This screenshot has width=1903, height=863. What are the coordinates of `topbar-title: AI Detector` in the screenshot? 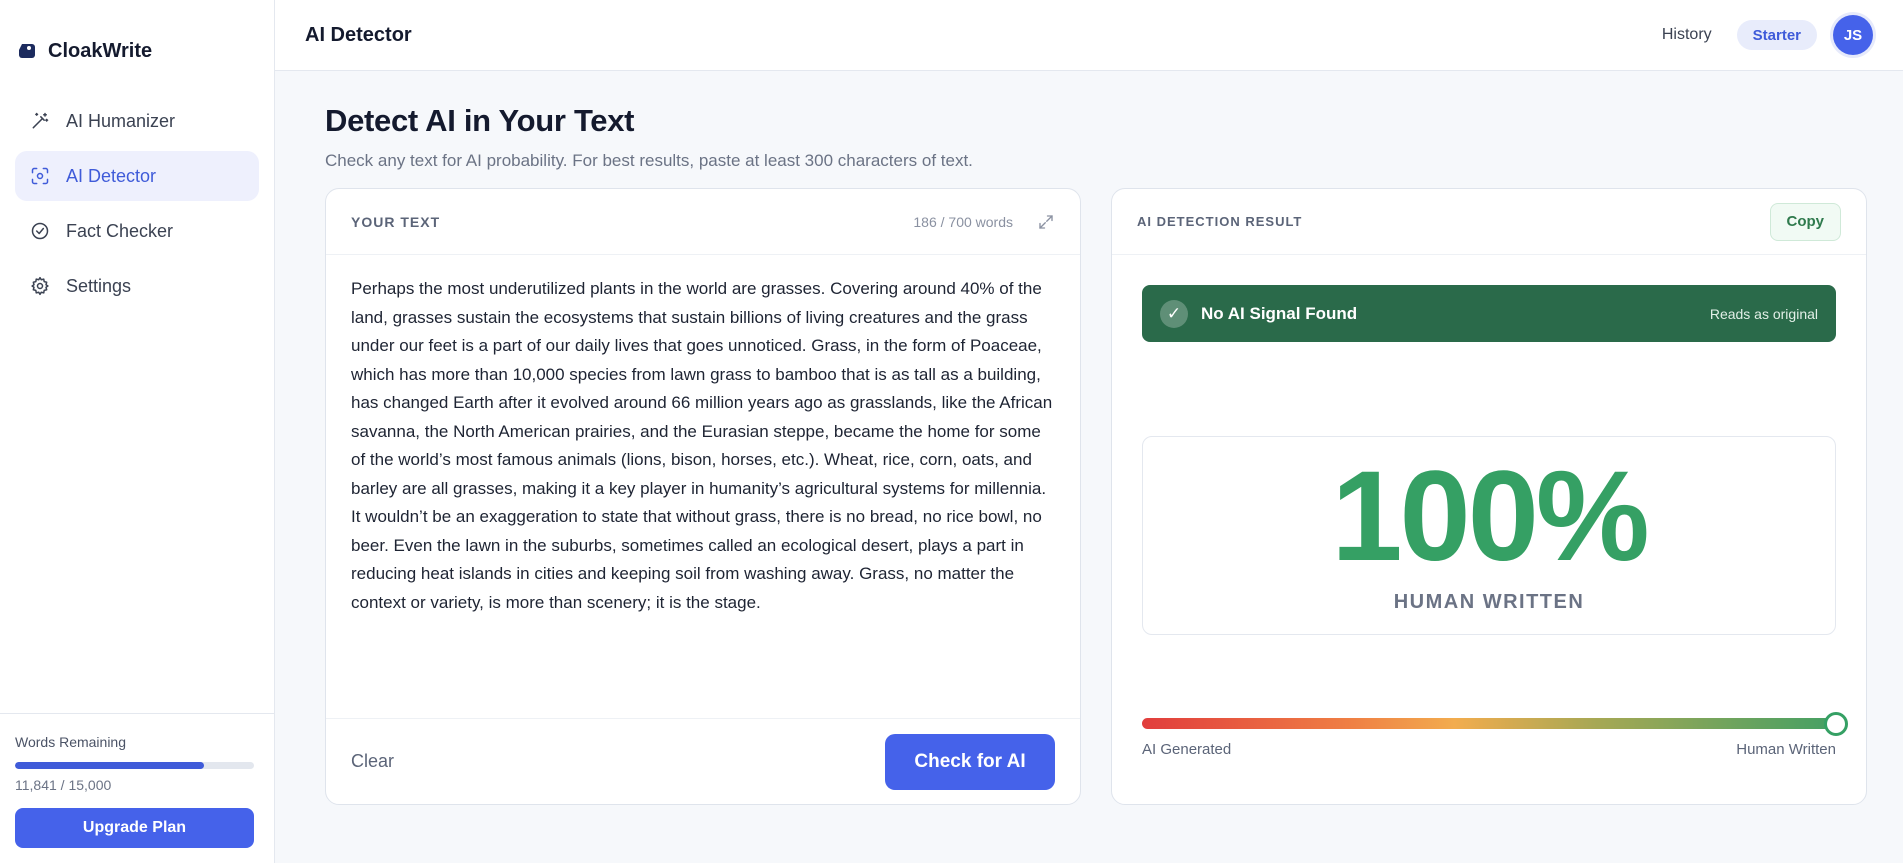 It's located at (358, 34).